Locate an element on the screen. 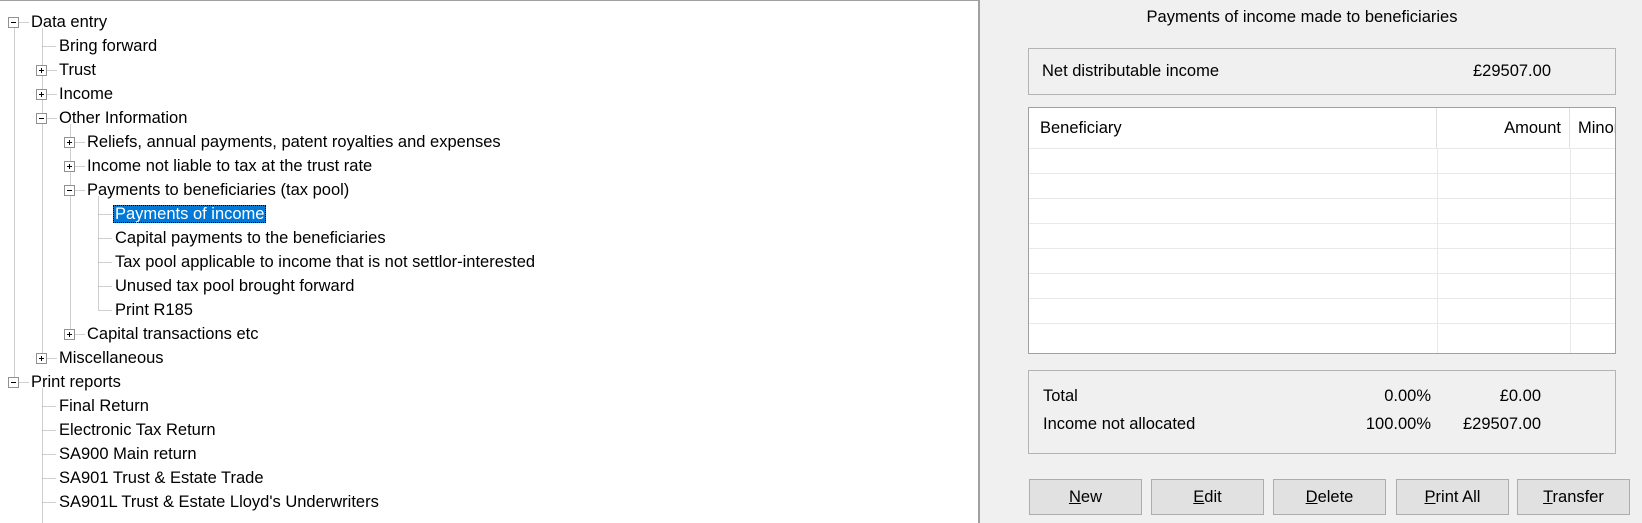  tree-item-label: Other Information is located at coordinates (123, 118).